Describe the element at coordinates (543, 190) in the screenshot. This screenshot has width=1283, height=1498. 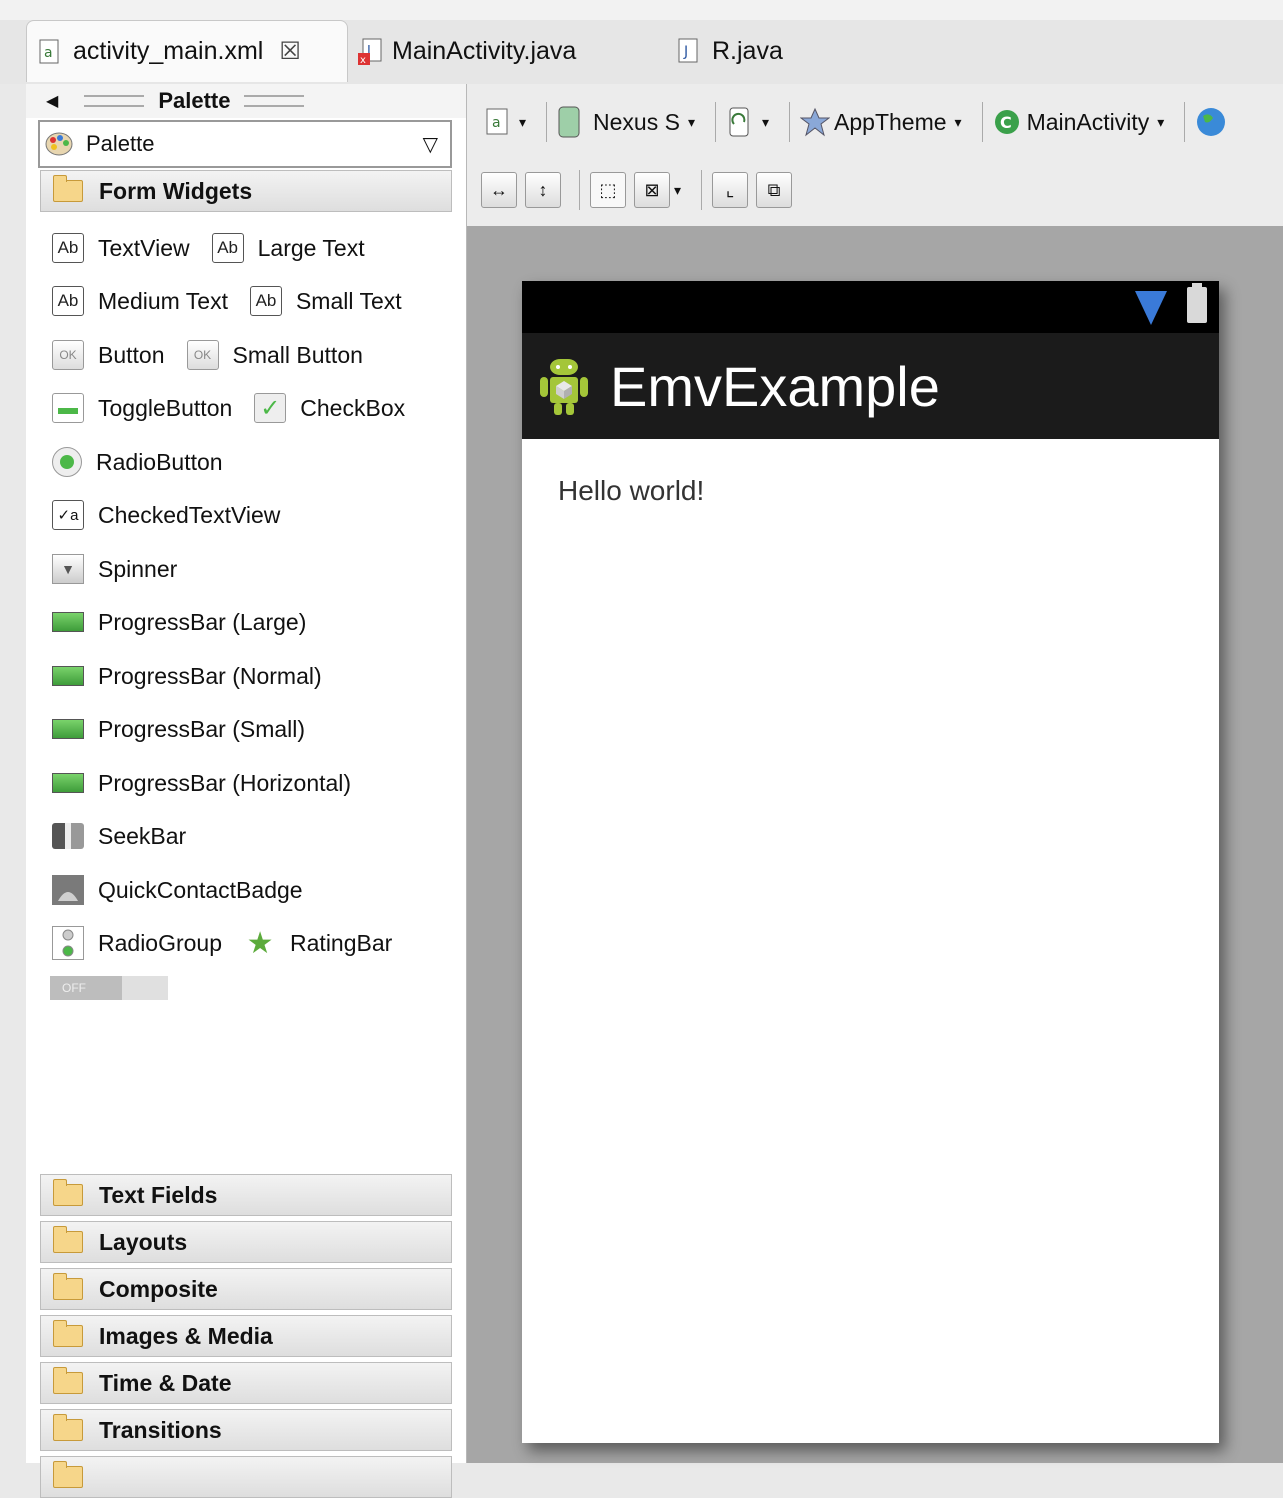
I see `fill-height-button: ↕` at that location.